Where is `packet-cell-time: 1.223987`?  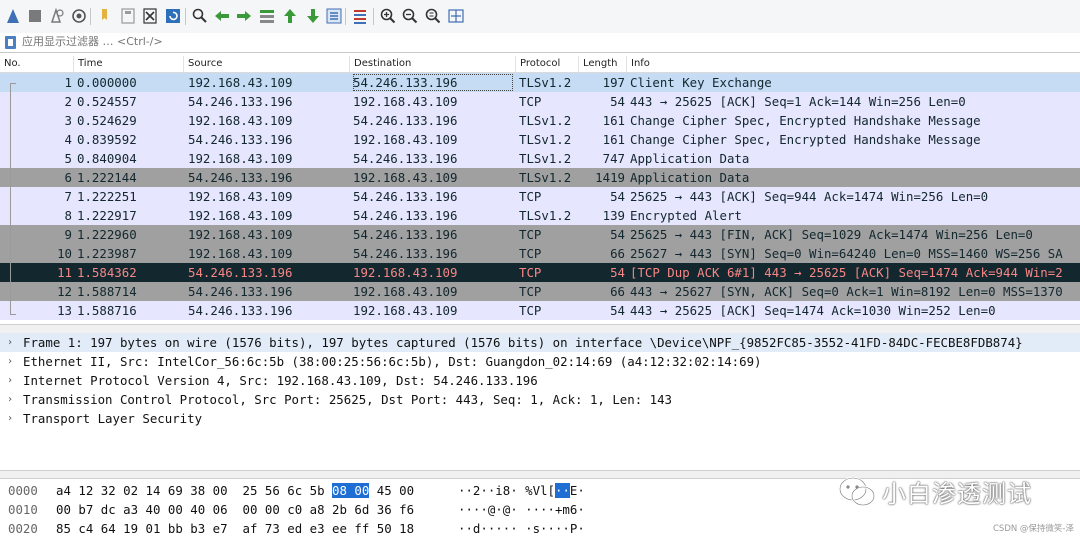 packet-cell-time: 1.223987 is located at coordinates (107, 253).